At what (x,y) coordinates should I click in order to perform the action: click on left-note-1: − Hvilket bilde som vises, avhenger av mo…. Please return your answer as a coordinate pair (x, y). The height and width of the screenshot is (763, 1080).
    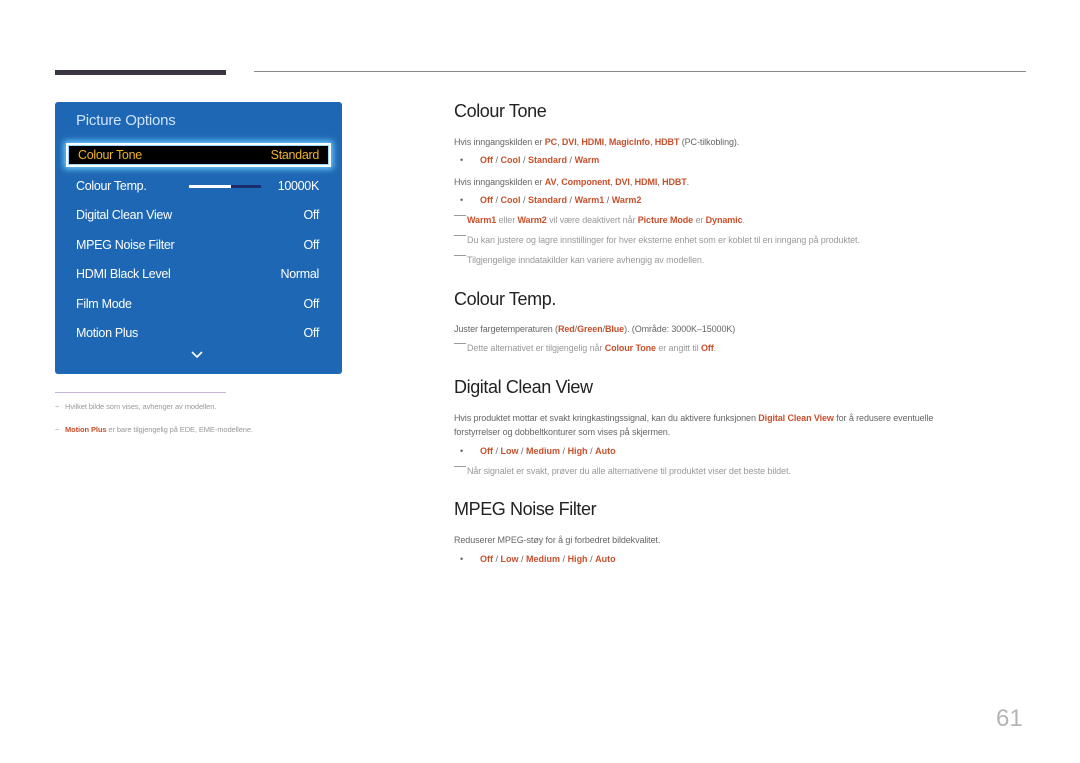
    Looking at the image, I should click on (136, 406).